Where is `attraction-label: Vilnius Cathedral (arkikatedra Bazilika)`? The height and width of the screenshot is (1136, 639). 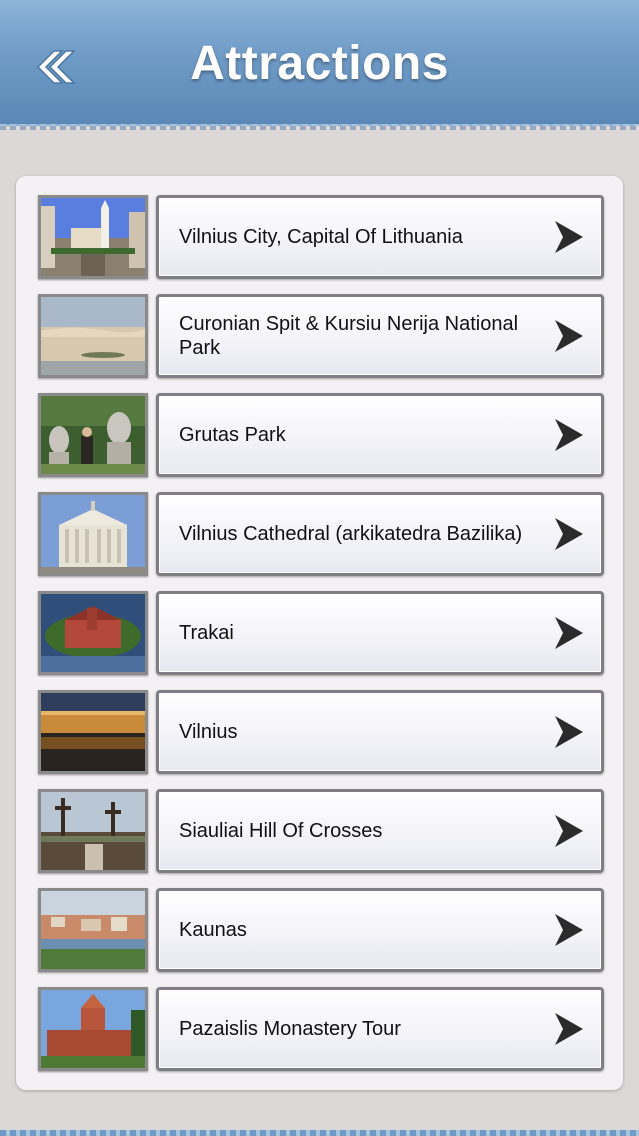
attraction-label: Vilnius Cathedral (arkikatedra Bazilika) is located at coordinates (351, 534).